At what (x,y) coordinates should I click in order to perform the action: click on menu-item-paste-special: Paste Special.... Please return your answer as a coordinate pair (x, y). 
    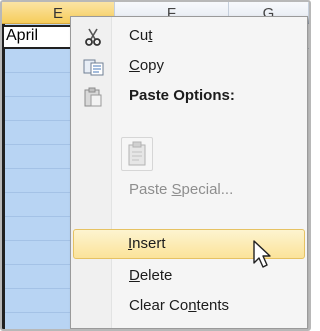
    Looking at the image, I should click on (189, 190).